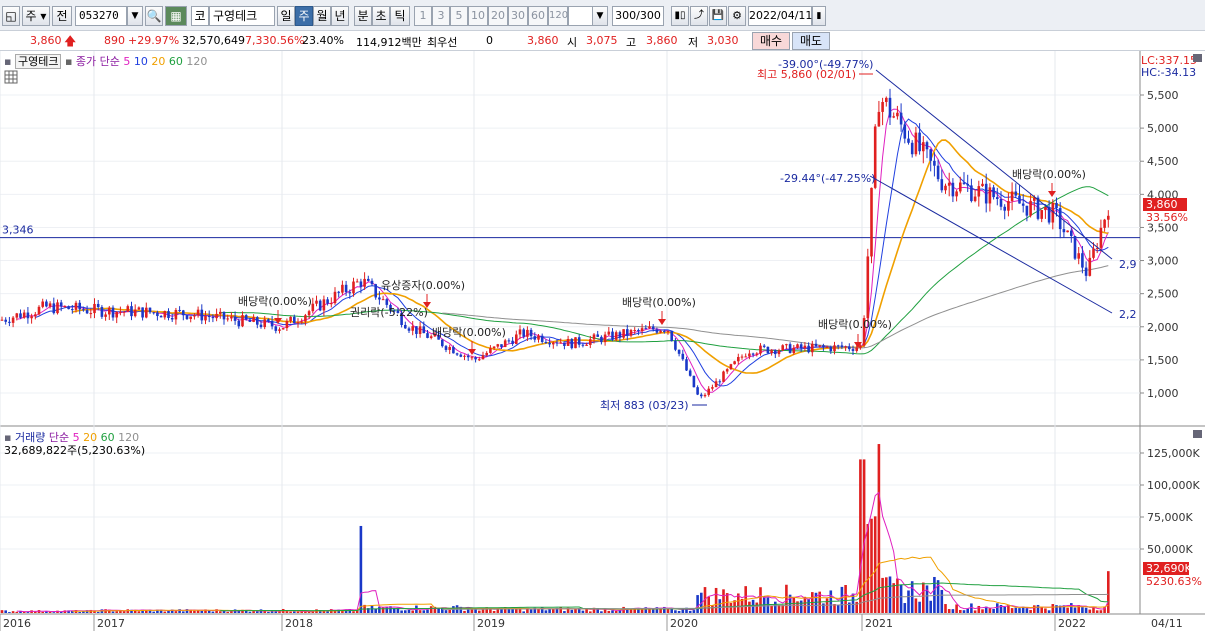  What do you see at coordinates (400, 16) in the screenshot?
I see `period-tick: 틱` at bounding box center [400, 16].